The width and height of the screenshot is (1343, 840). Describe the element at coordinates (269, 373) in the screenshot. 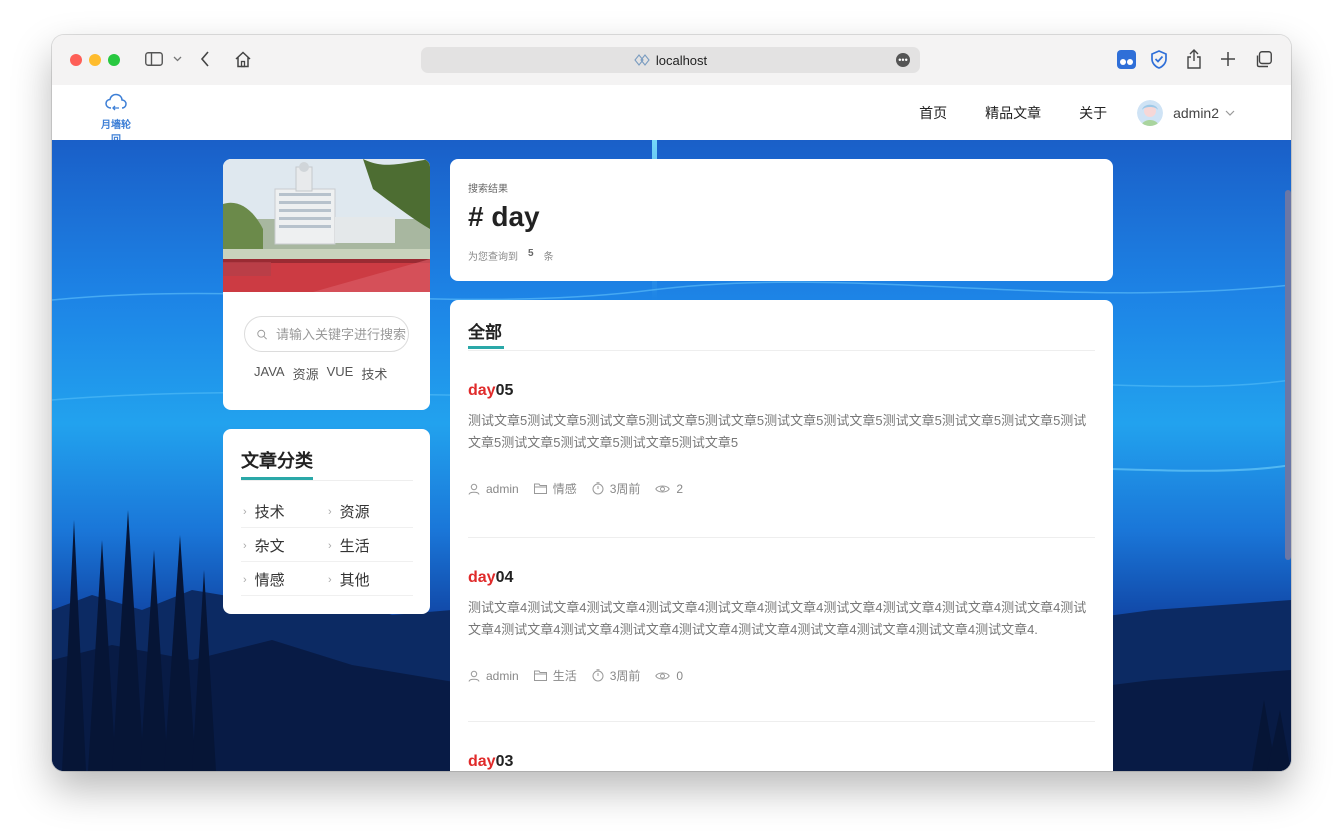

I see `tag-java: JAVA` at that location.